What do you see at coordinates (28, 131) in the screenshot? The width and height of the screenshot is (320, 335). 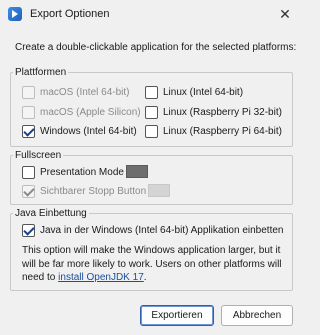 I see `windows-checkbox` at bounding box center [28, 131].